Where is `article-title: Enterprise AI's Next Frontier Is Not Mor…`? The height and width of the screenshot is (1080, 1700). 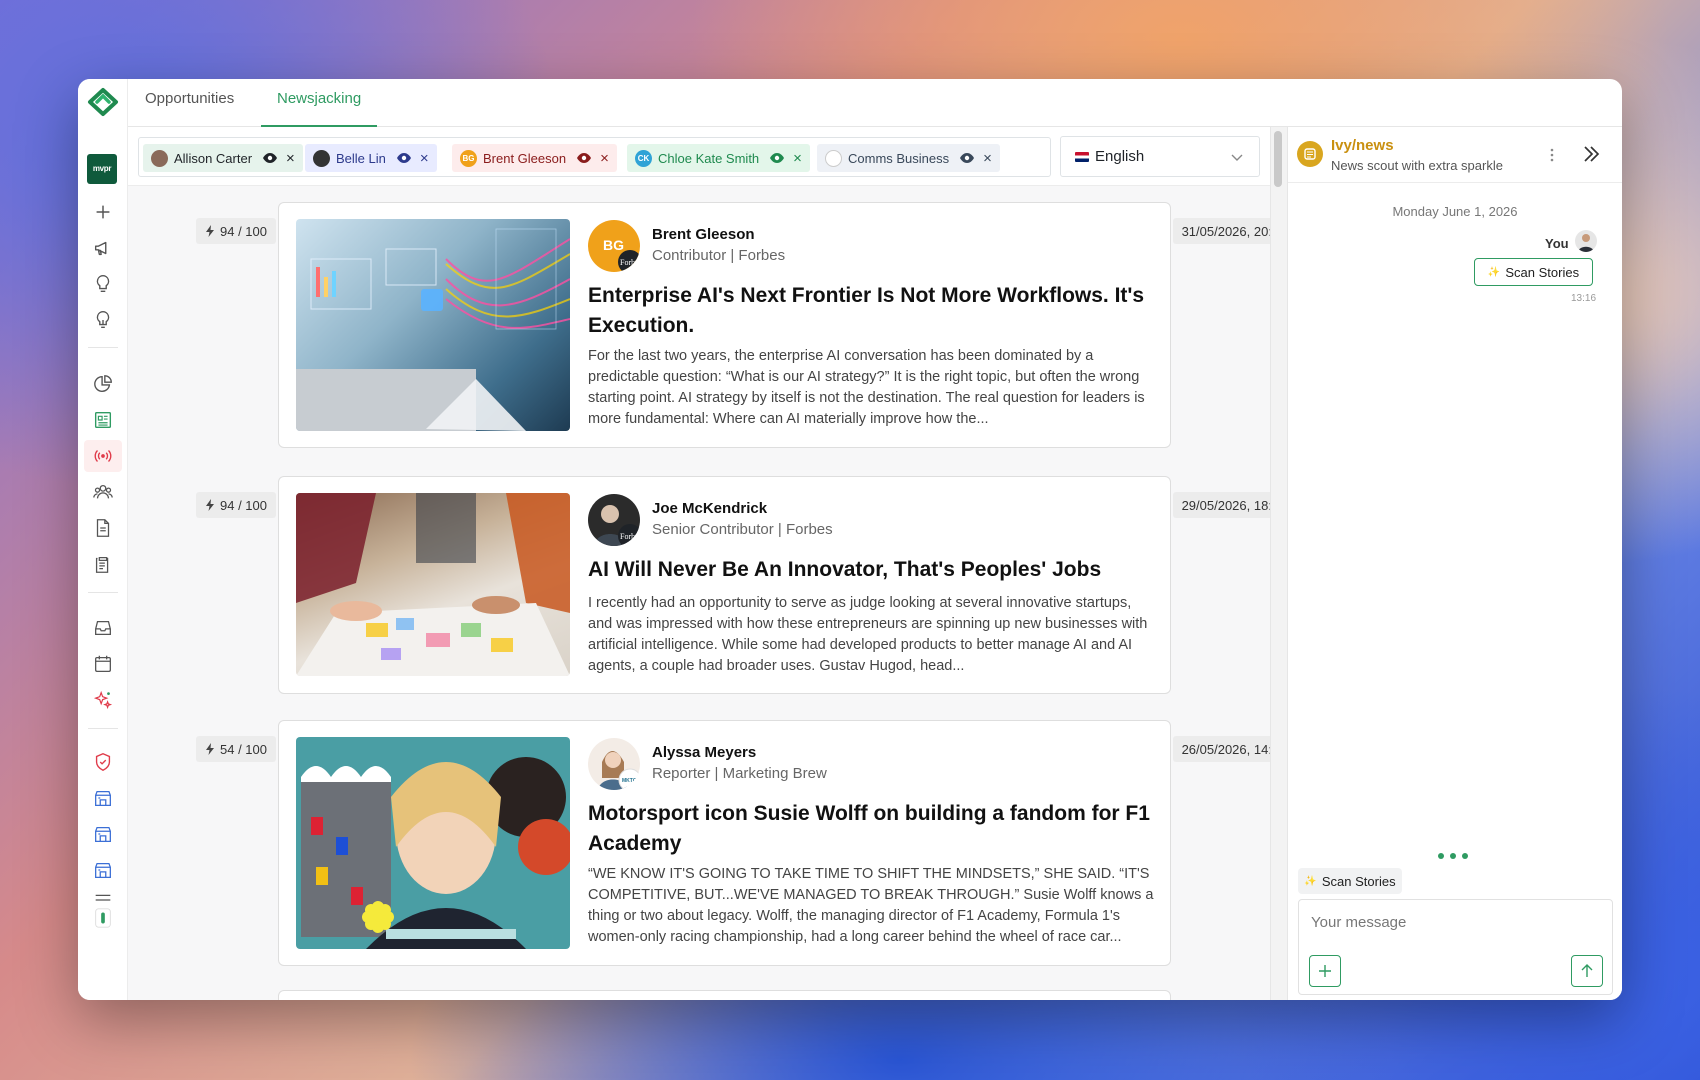 article-title: Enterprise AI's Next Frontier Is Not Mor… is located at coordinates (870, 311).